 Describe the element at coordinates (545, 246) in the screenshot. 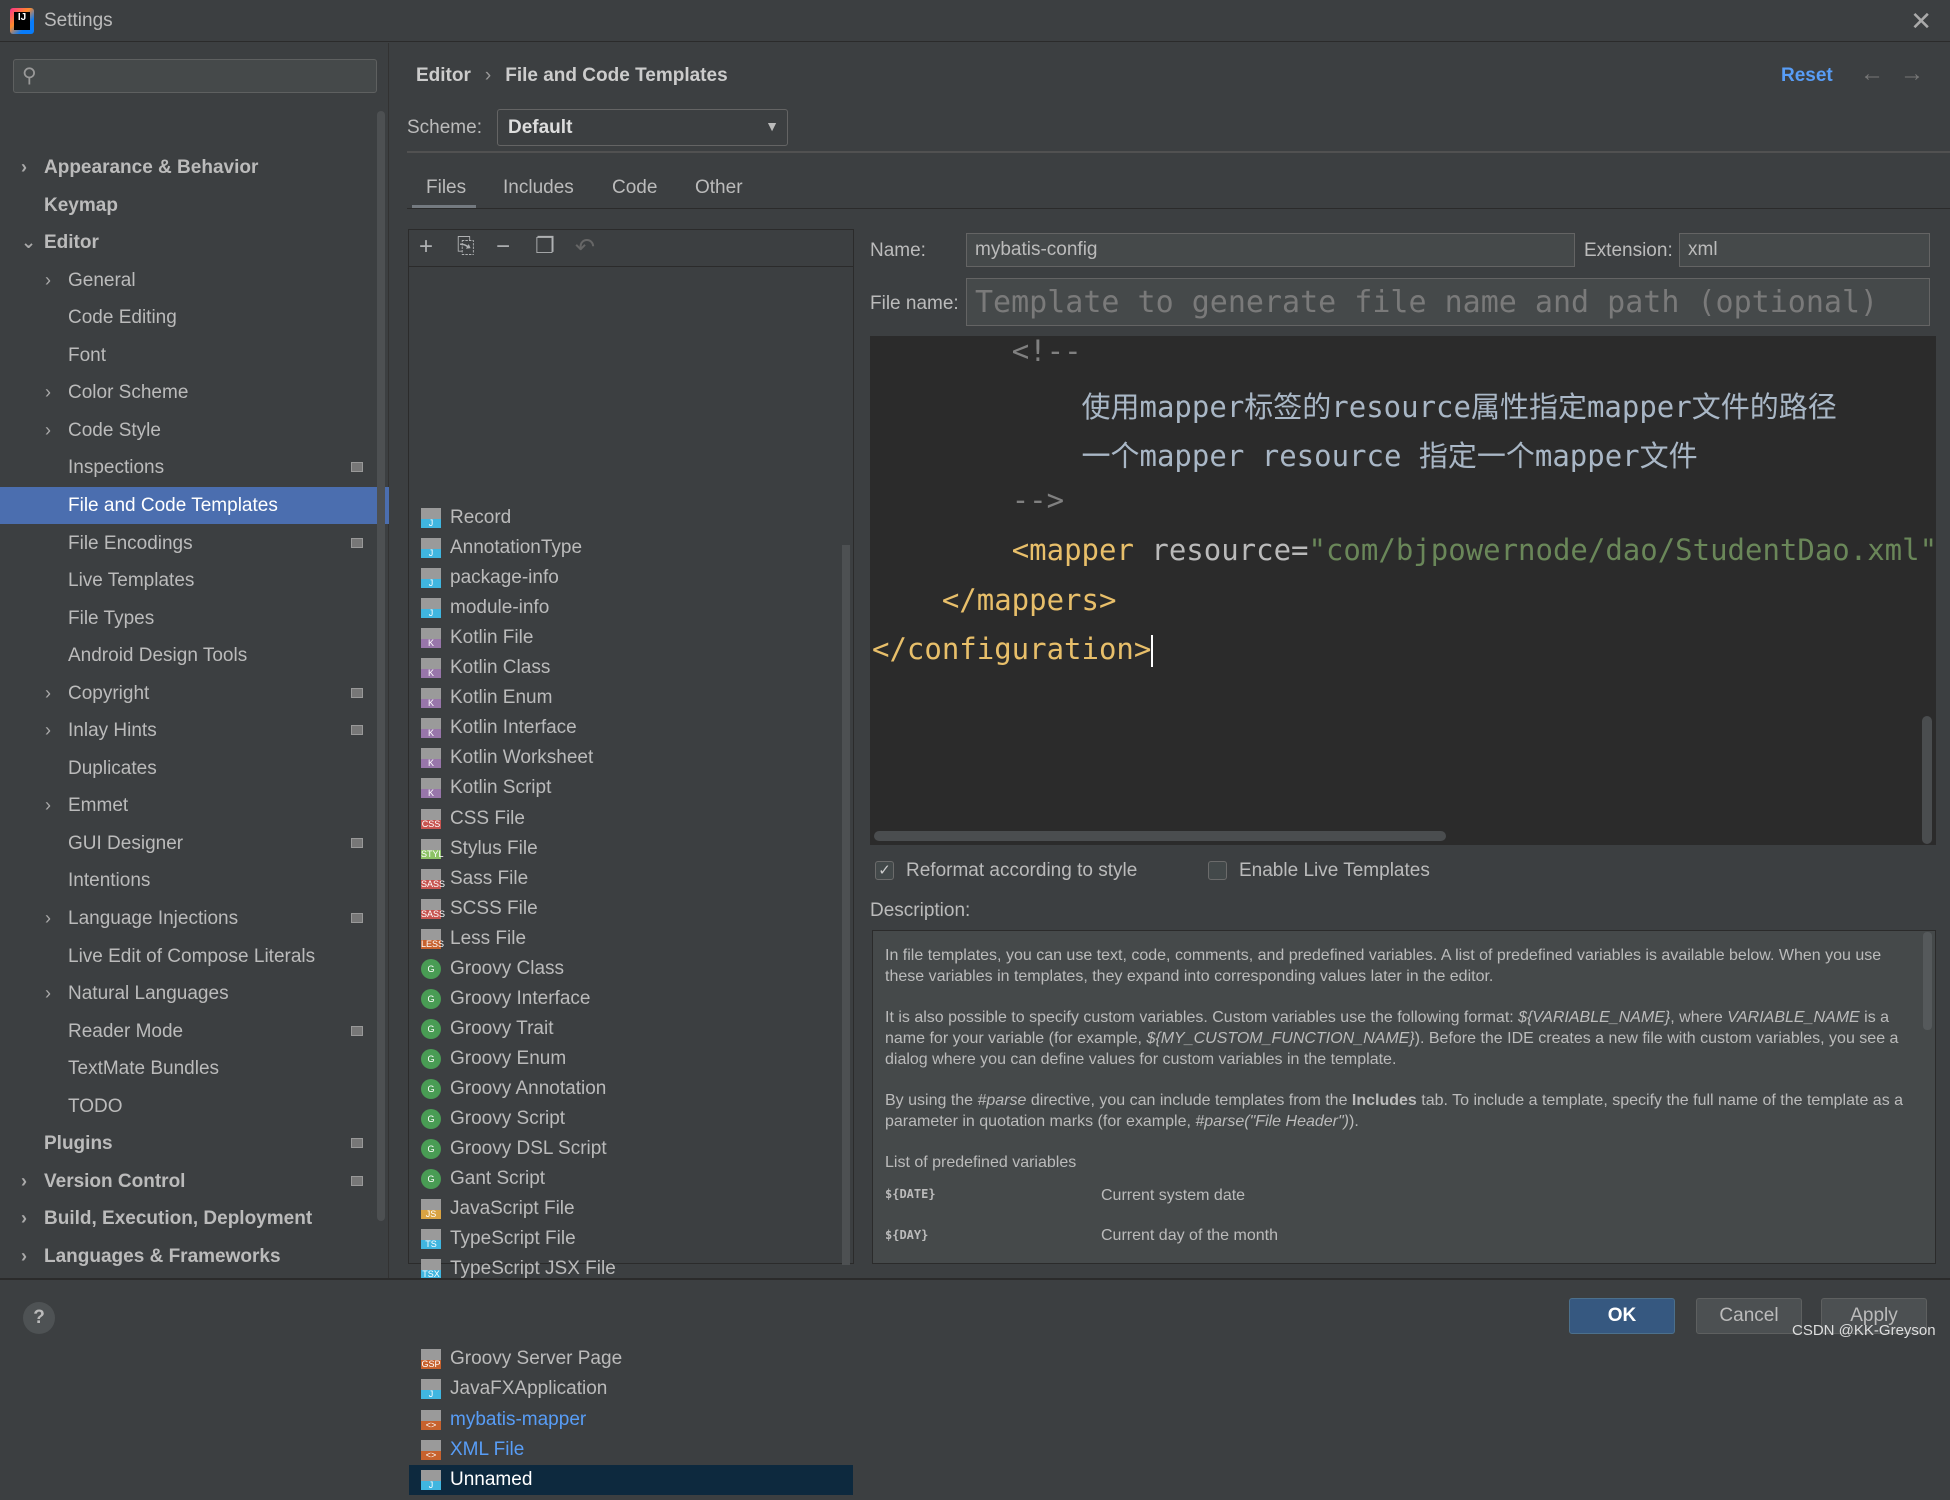

I see `copy-icon: ❐` at that location.